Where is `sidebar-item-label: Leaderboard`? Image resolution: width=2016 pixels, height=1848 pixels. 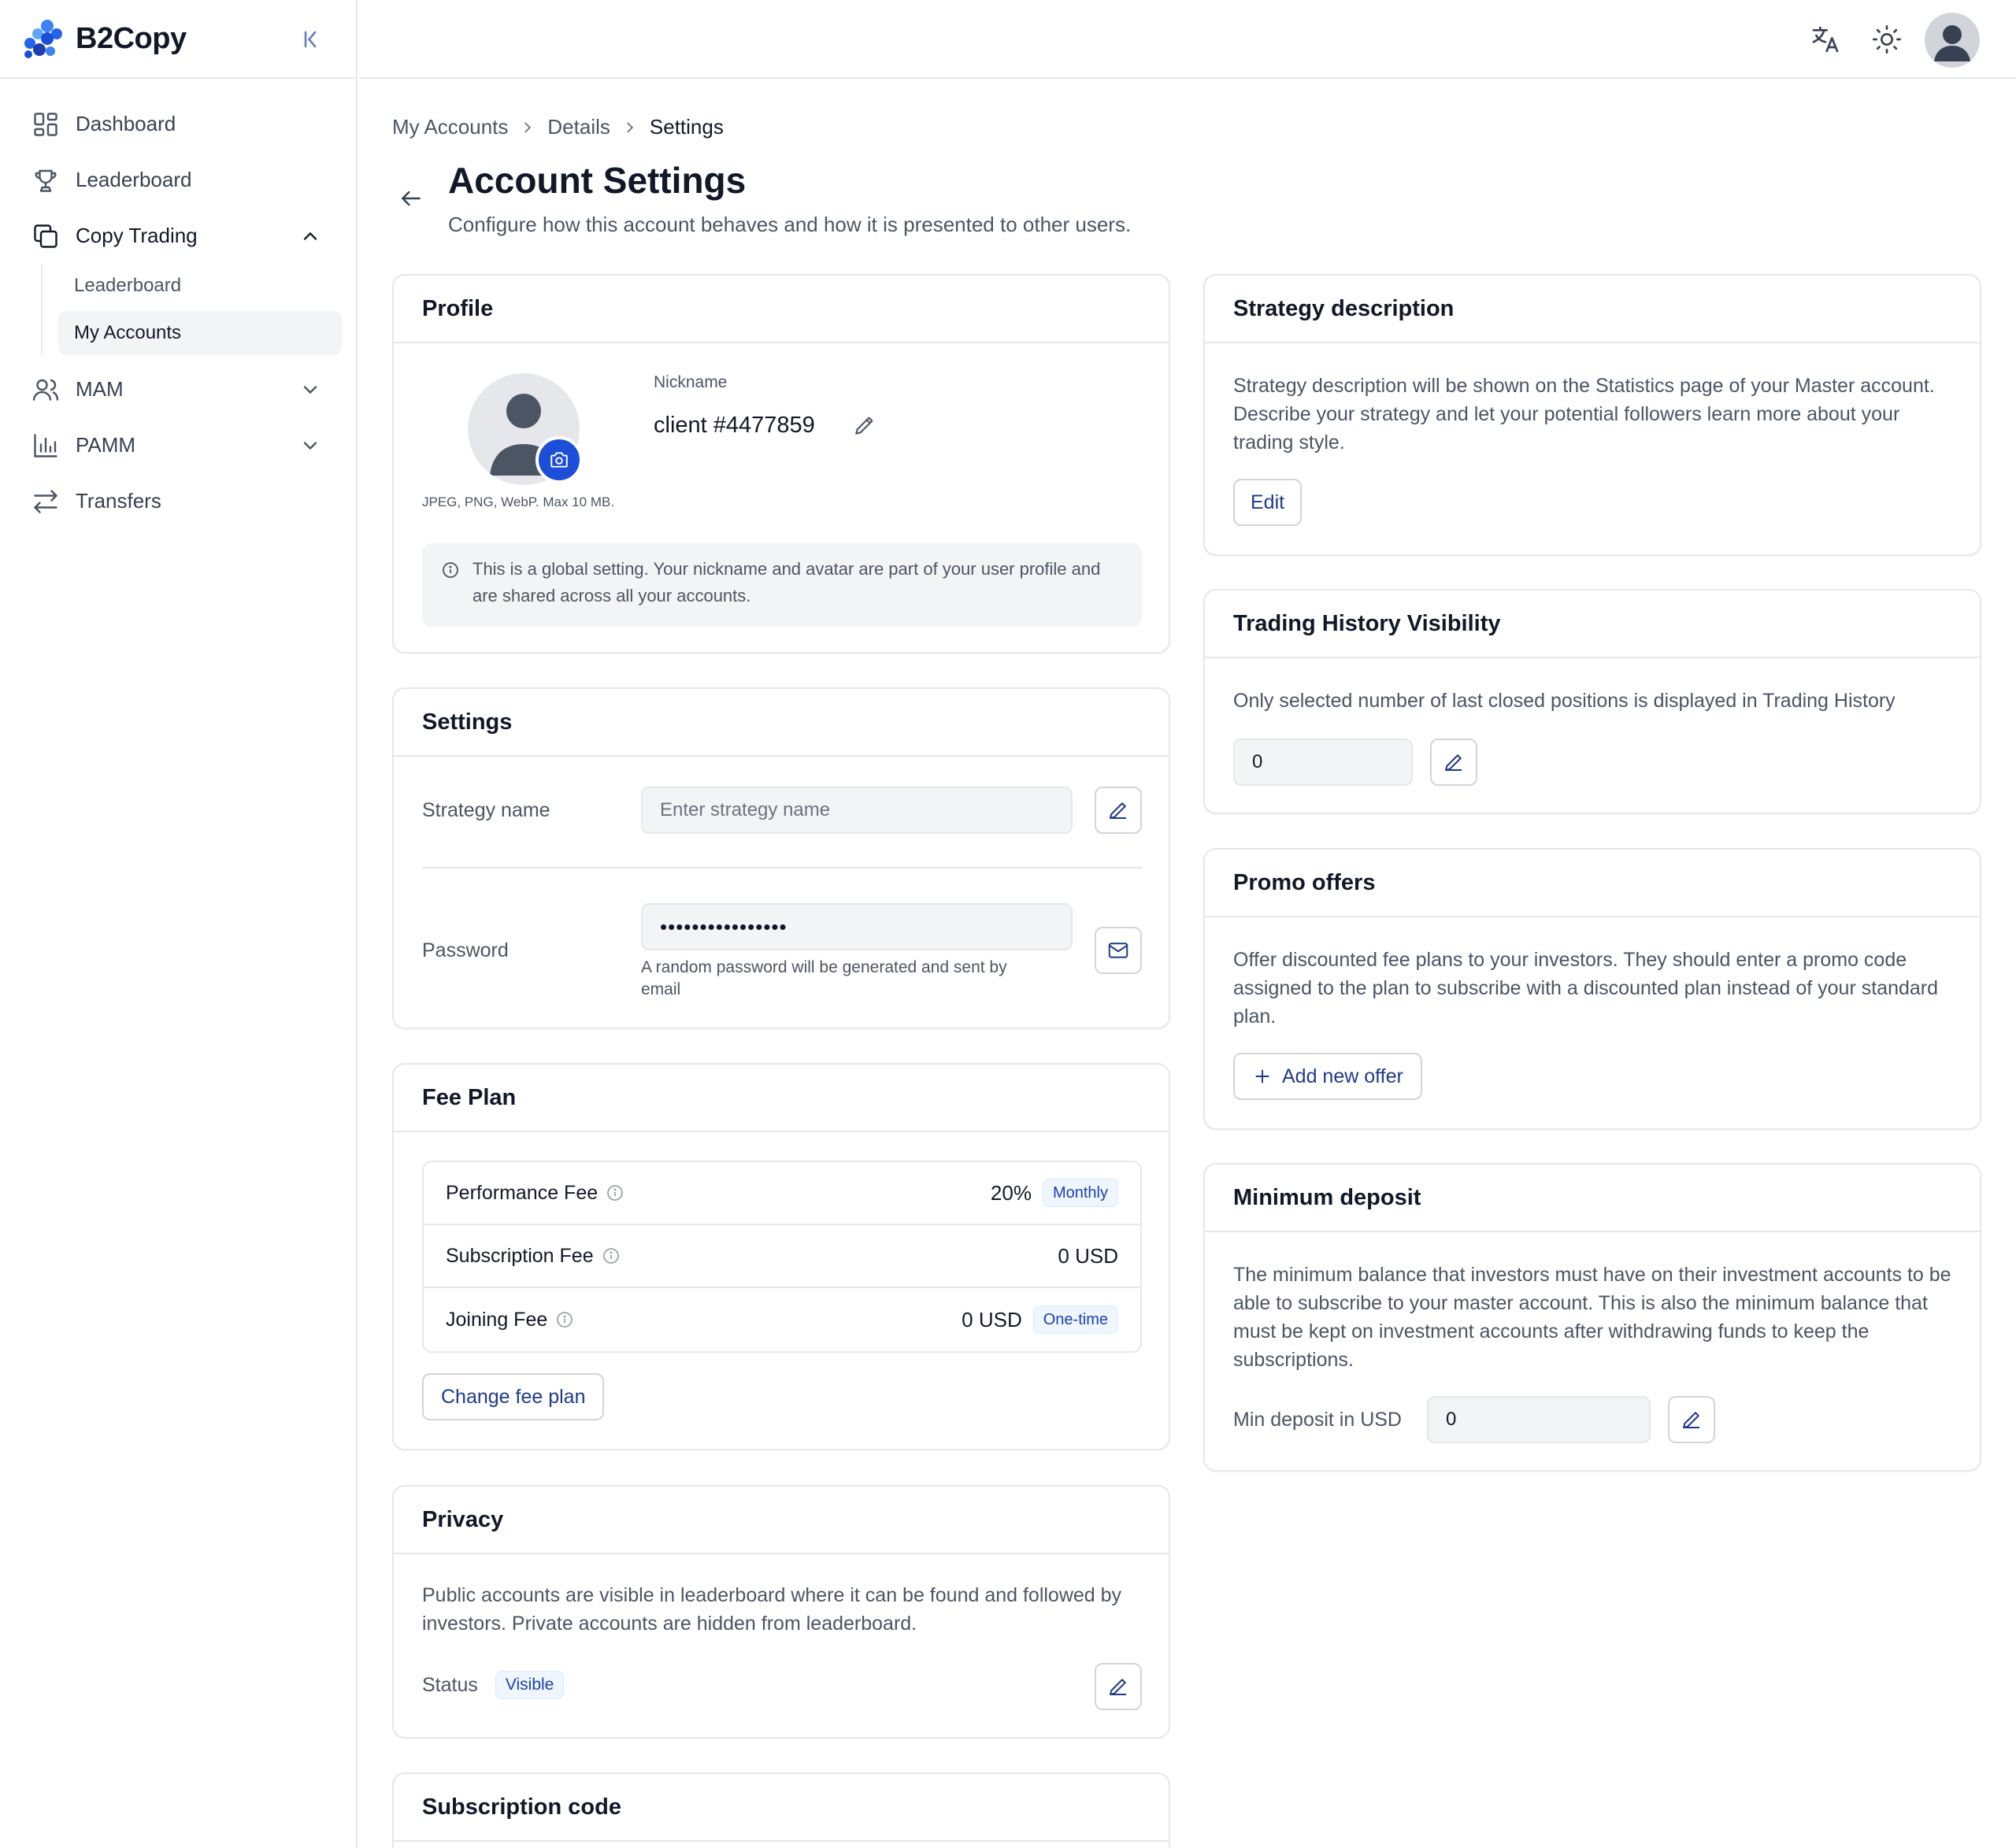
sidebar-item-label: Leaderboard is located at coordinates (134, 179).